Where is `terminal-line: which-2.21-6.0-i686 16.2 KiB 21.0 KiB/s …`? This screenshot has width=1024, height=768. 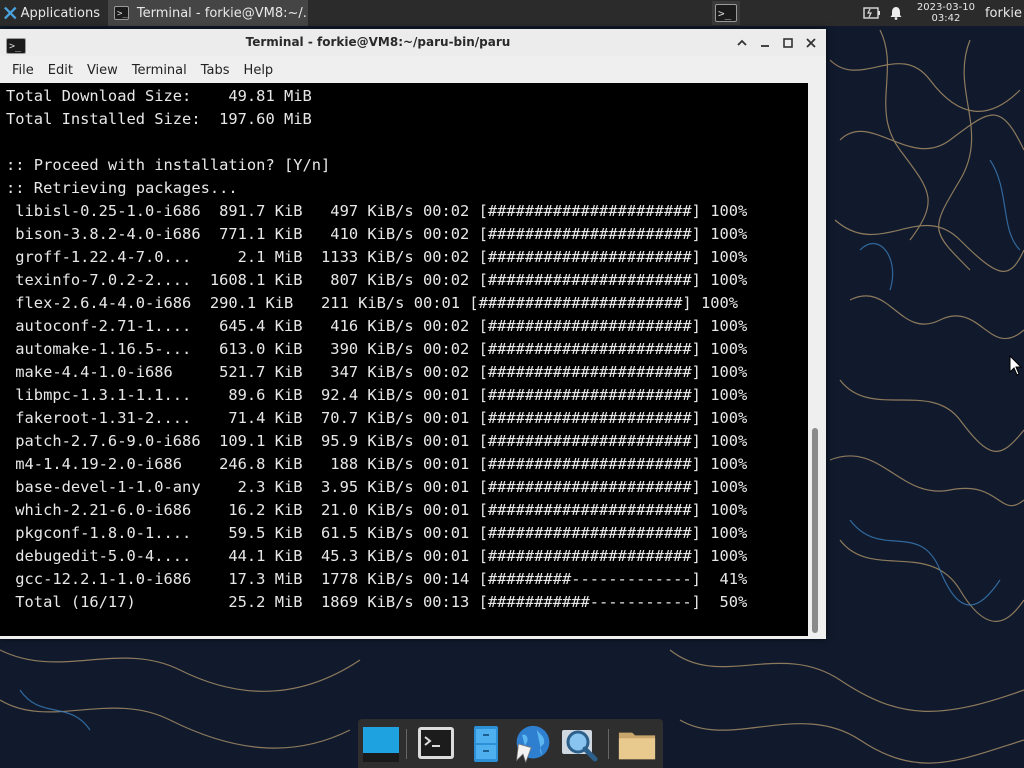 terminal-line: which-2.21-6.0-i686 16.2 KiB 21.0 KiB/s … is located at coordinates (377, 510).